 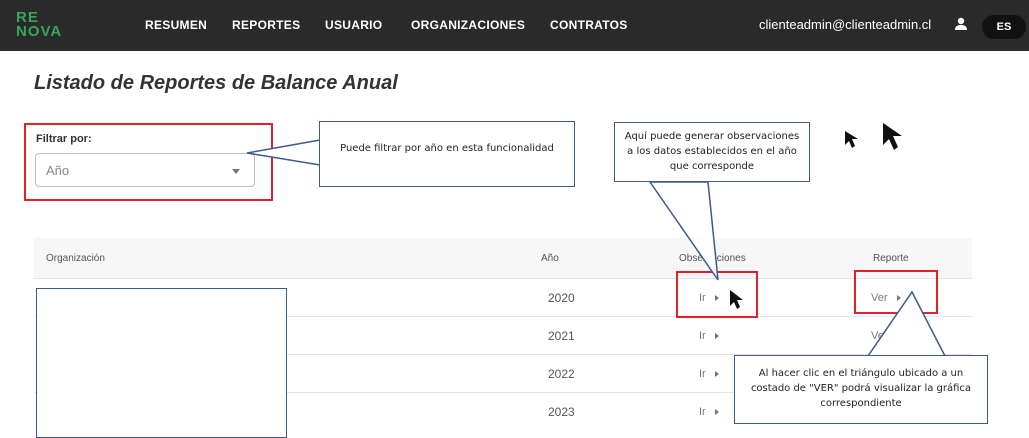 What do you see at coordinates (683, 231) in the screenshot?
I see `observations-callout-pointer` at bounding box center [683, 231].